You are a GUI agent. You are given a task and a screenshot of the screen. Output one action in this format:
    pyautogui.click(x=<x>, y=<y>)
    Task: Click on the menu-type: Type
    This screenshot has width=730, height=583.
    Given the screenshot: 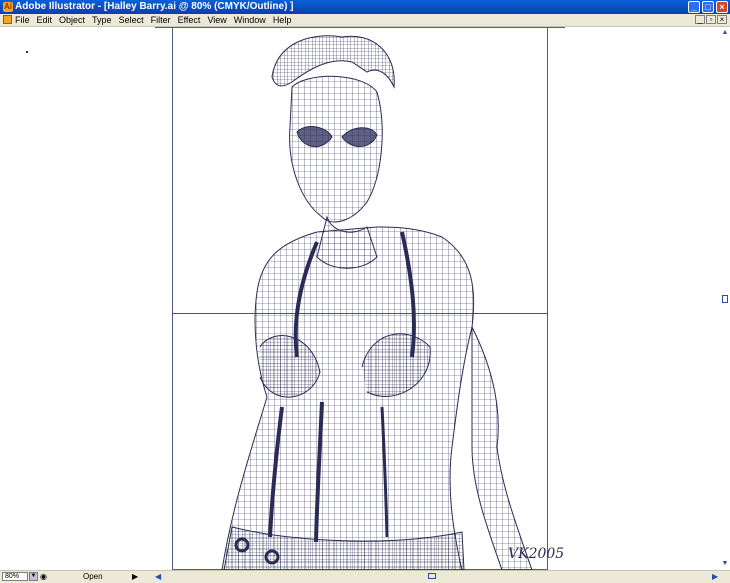 What is the action you would take?
    pyautogui.click(x=102, y=20)
    